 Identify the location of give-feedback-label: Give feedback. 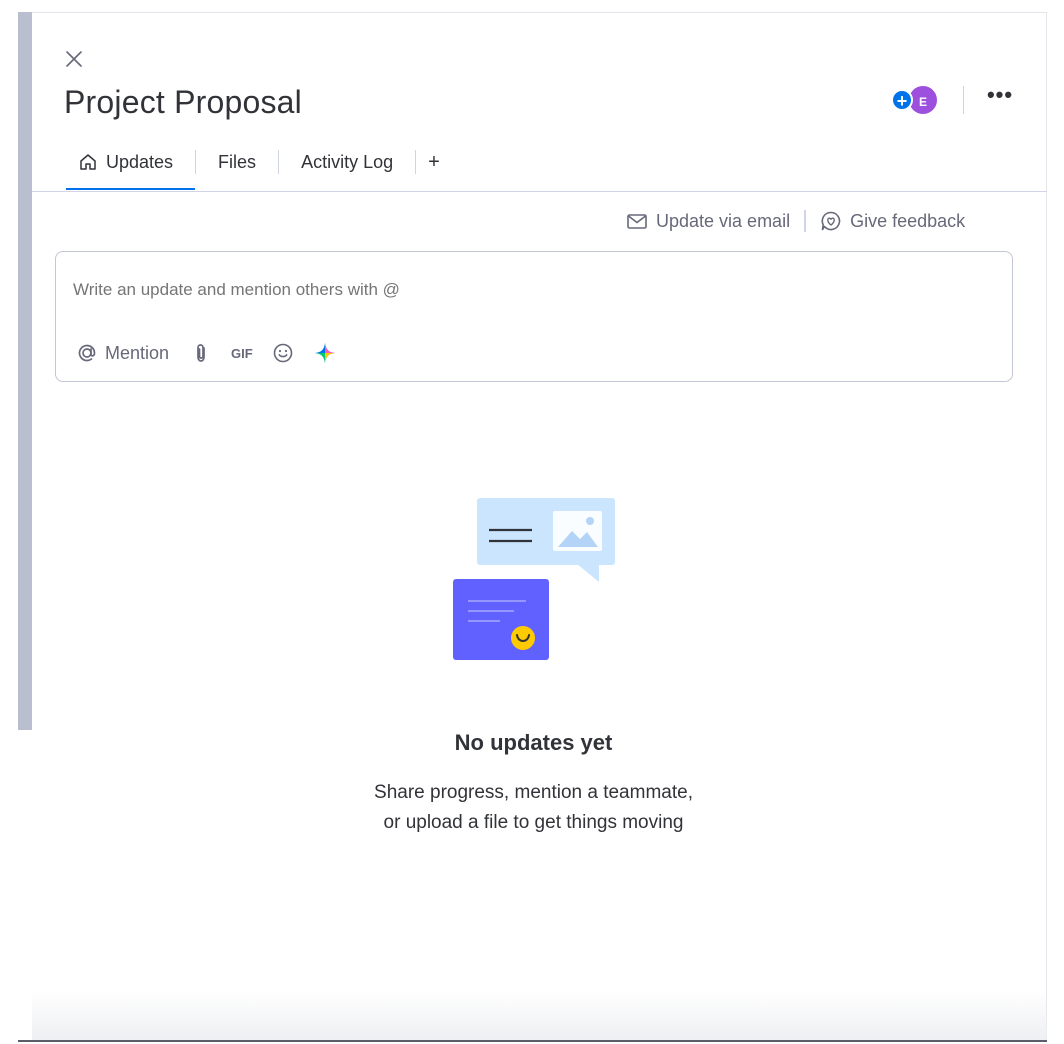
(908, 220).